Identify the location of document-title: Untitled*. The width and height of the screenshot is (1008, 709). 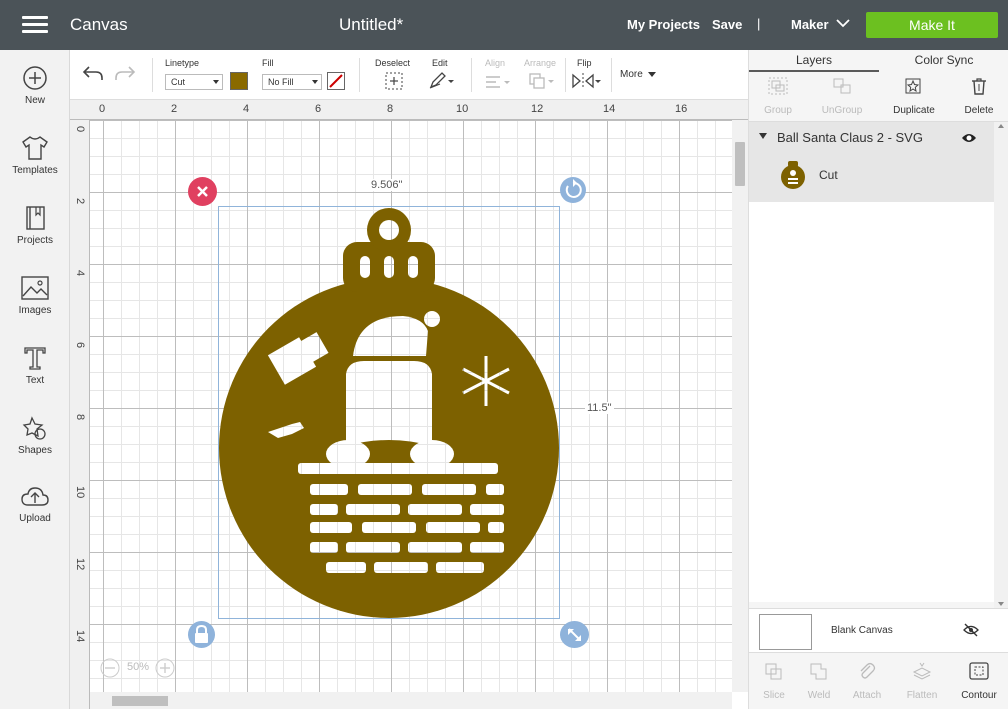
(371, 25).